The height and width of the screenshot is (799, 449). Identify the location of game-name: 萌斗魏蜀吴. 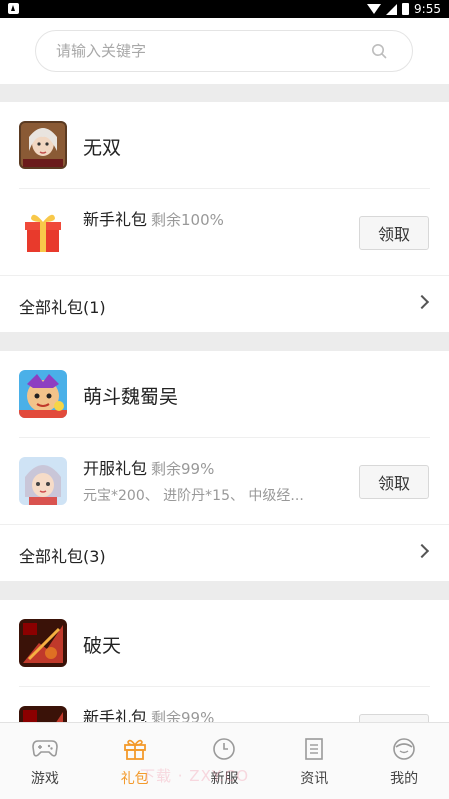
(131, 397).